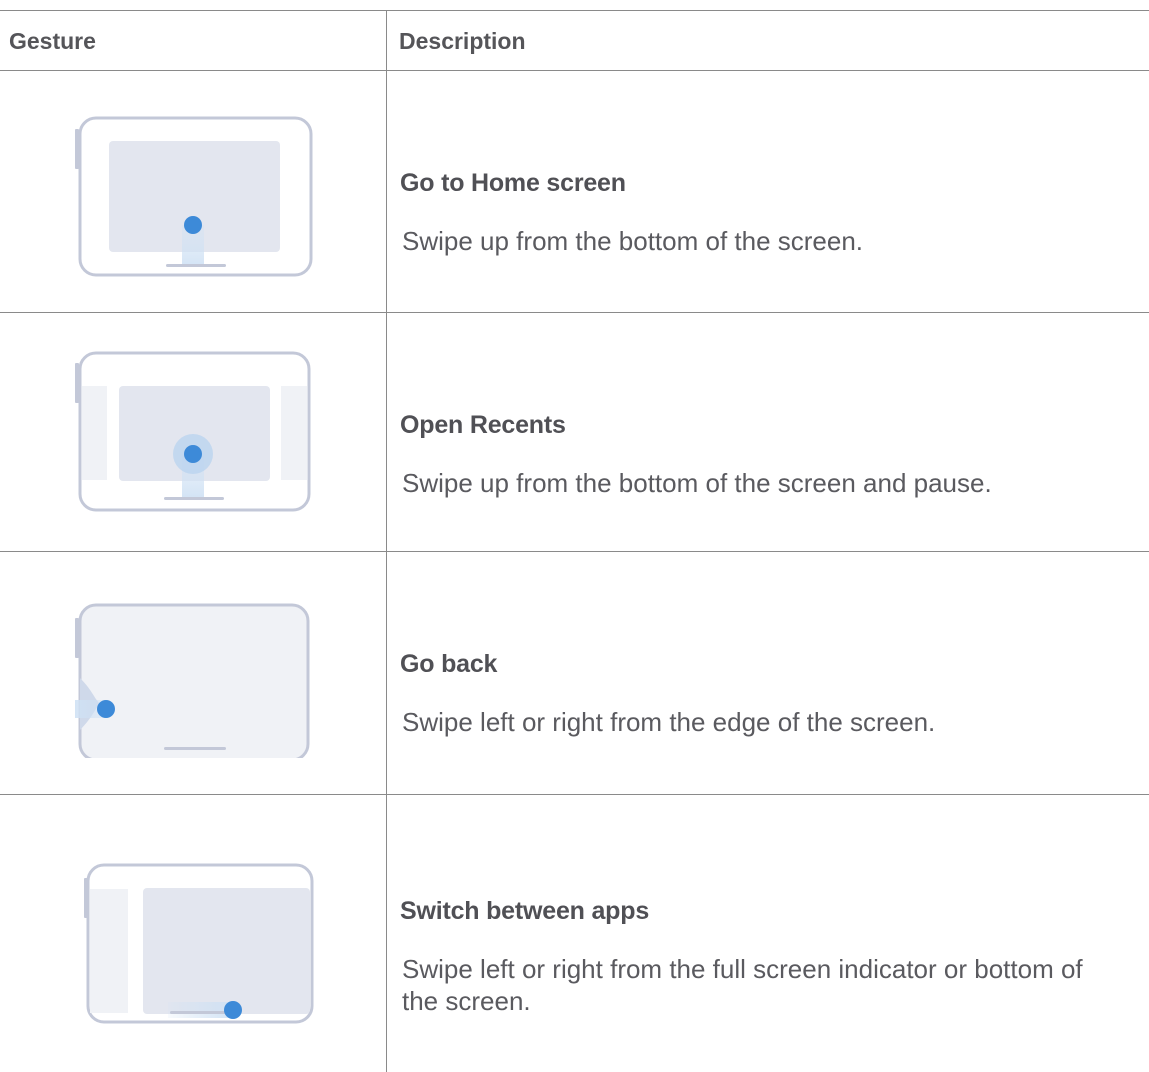  Describe the element at coordinates (195, 189) in the screenshot. I see `swipe-up-home-icon` at that location.